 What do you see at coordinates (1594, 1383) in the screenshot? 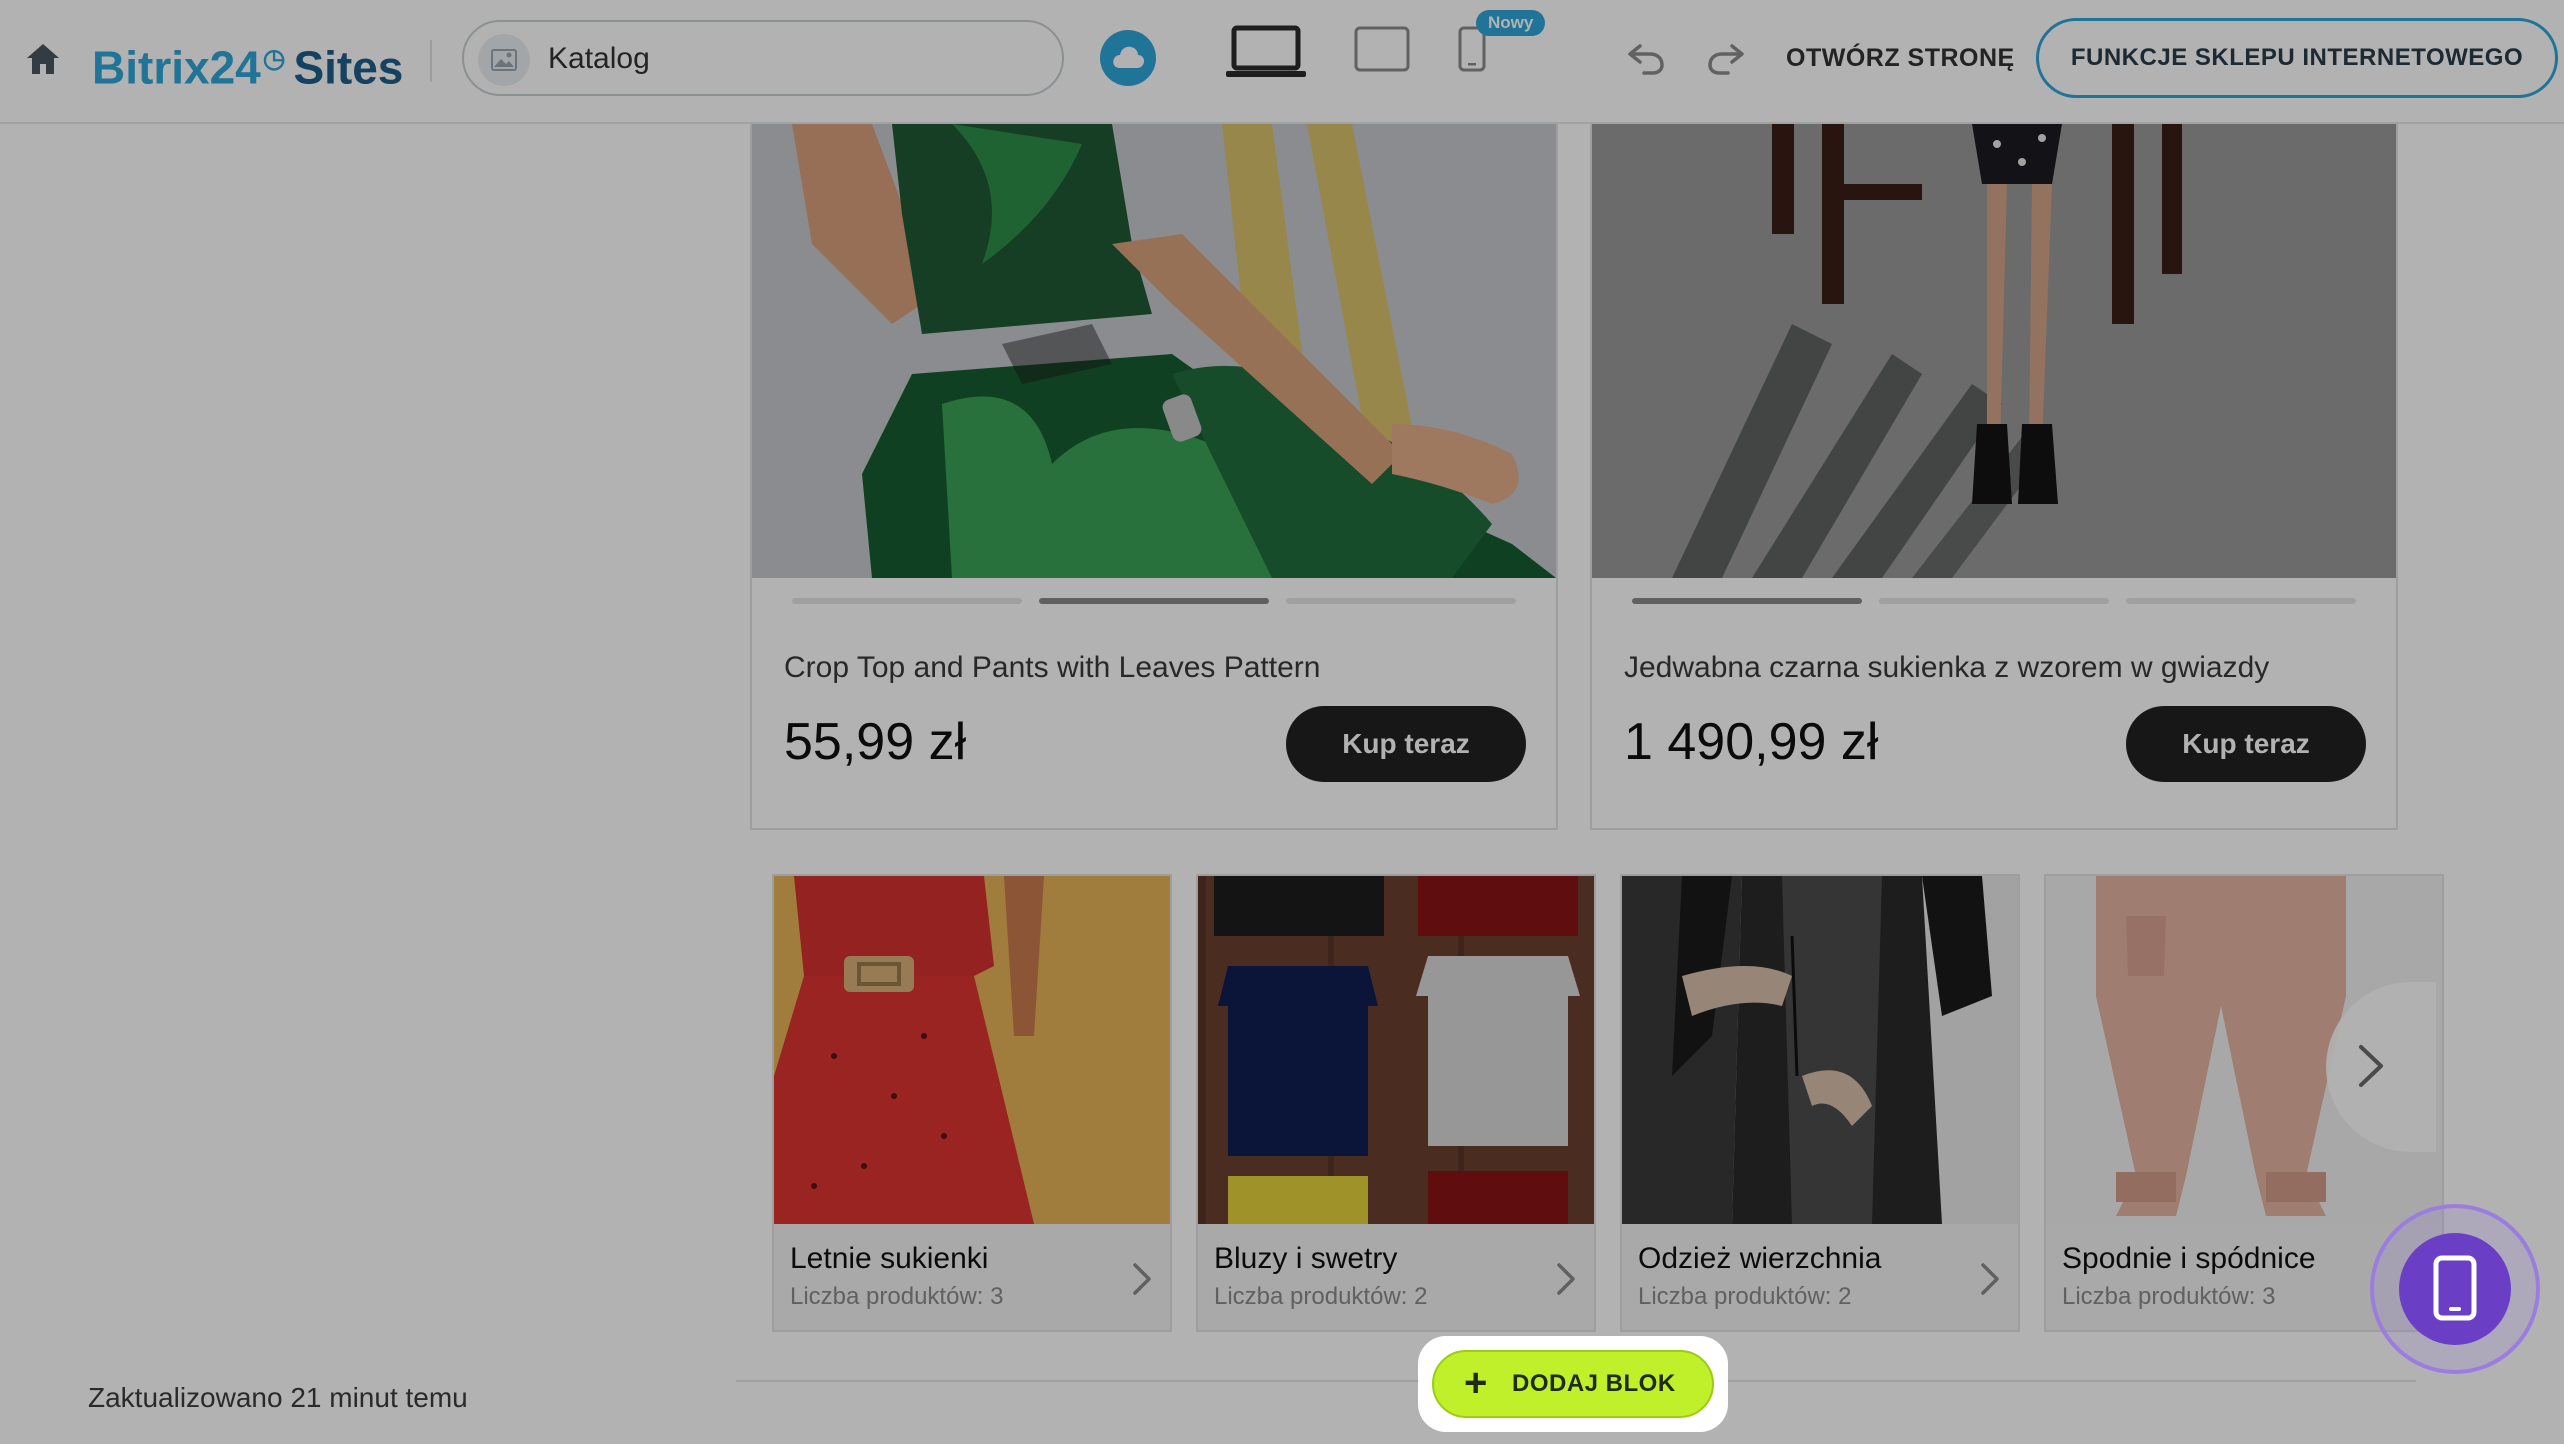
I see `add-block-label: DODAJ BLOK` at bounding box center [1594, 1383].